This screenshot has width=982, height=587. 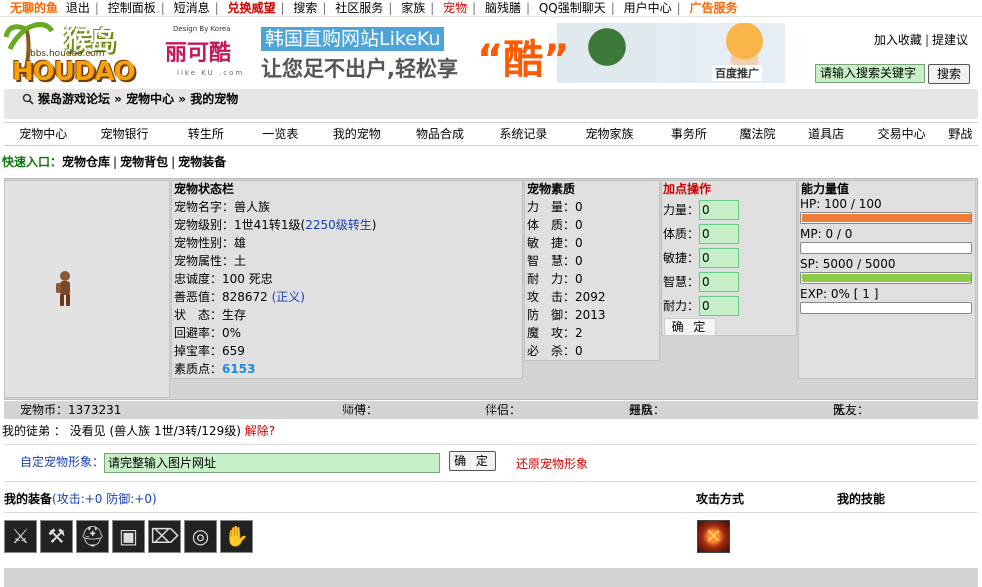 What do you see at coordinates (737, 73) in the screenshot?
I see `baidu-promo-badge: 百度推广` at bounding box center [737, 73].